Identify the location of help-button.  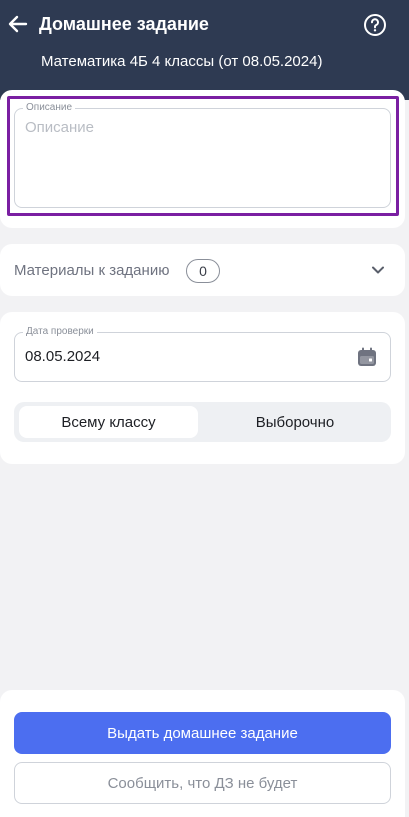
(375, 25).